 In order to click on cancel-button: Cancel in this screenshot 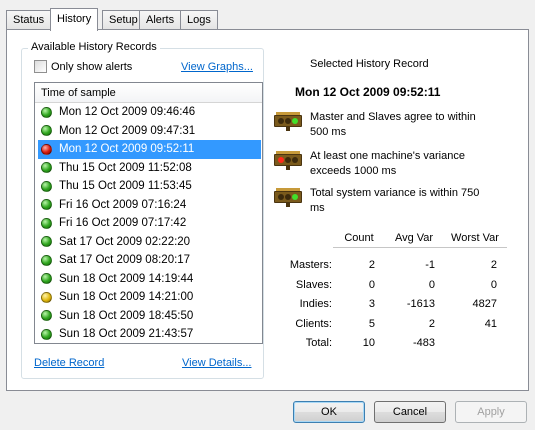, I will do `click(410, 412)`.